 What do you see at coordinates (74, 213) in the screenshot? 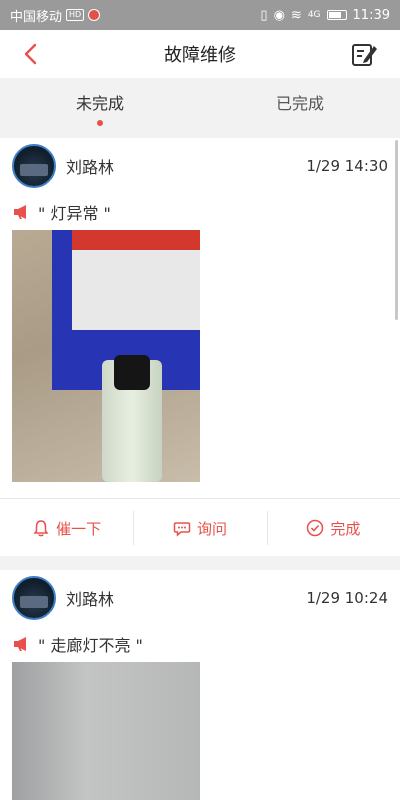
I see `issue-text: " 灯异常 "` at bounding box center [74, 213].